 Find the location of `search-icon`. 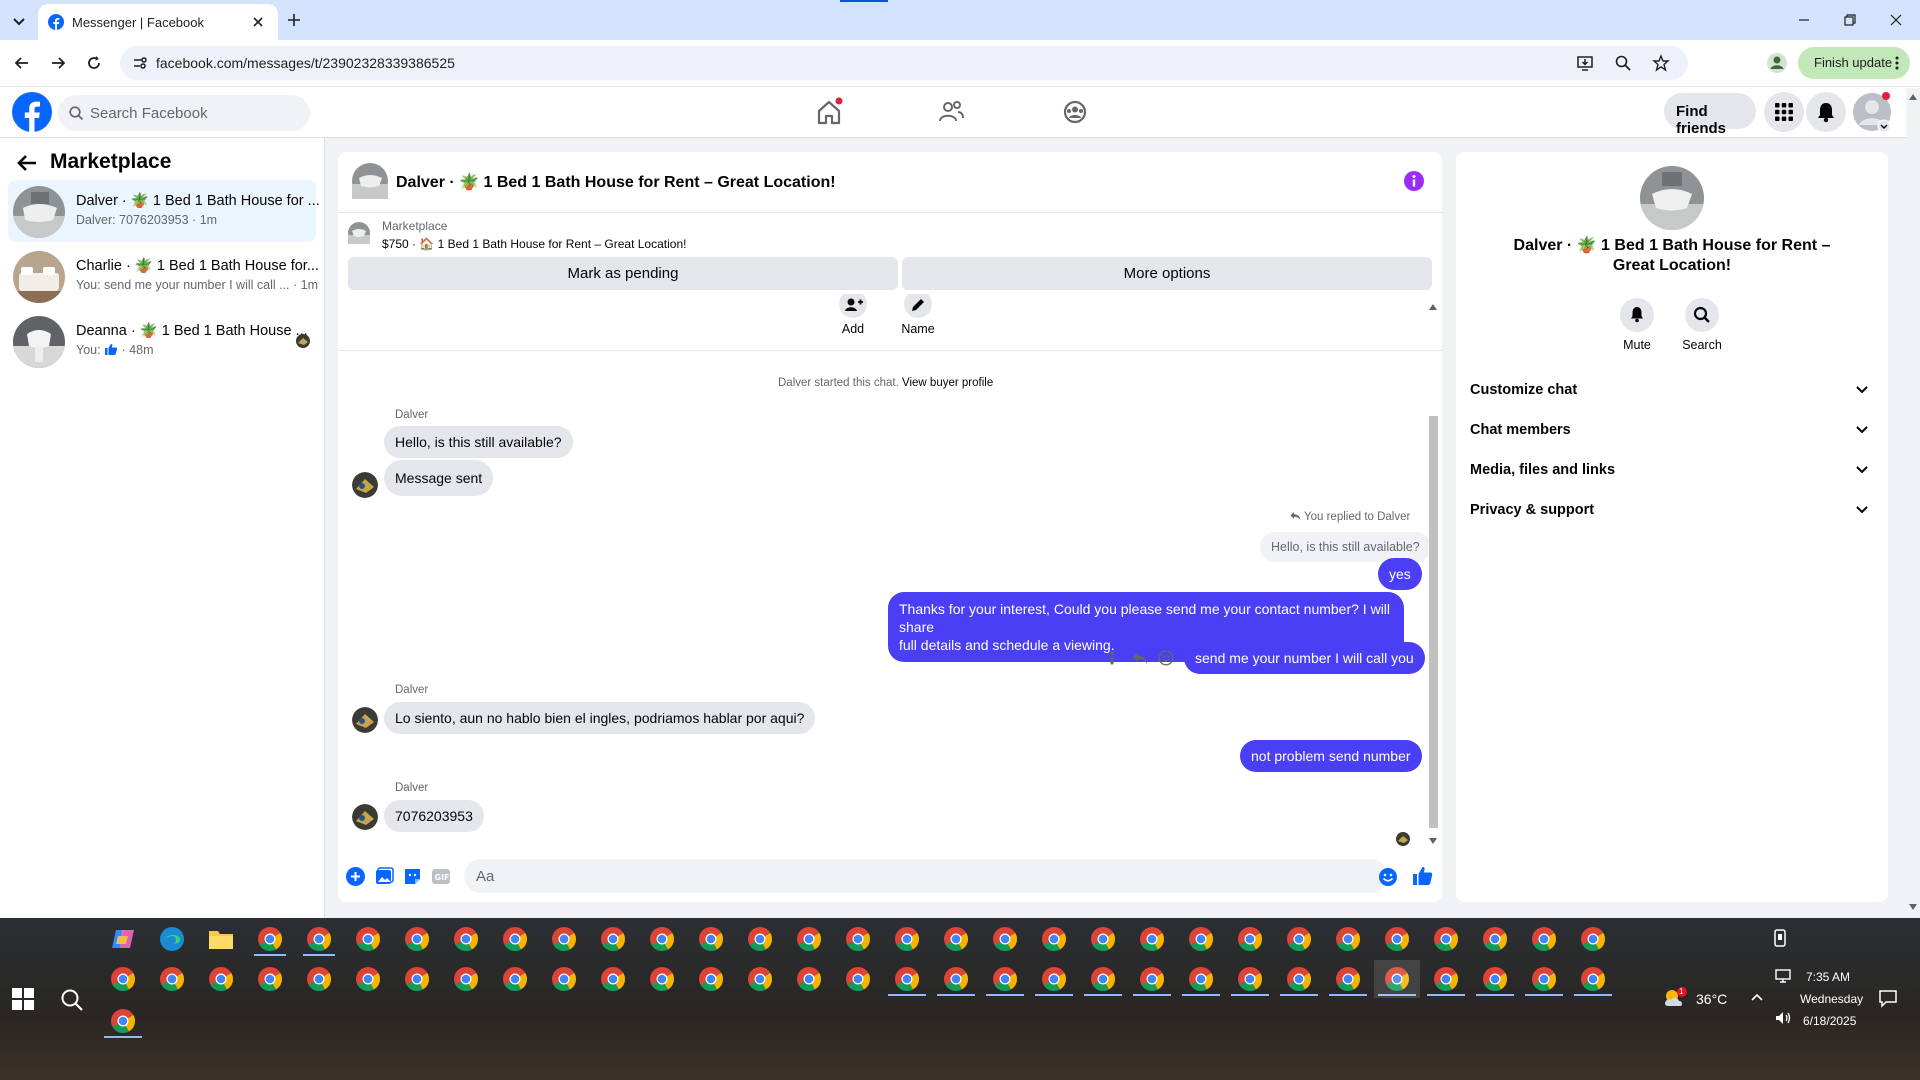

search-icon is located at coordinates (1702, 315).